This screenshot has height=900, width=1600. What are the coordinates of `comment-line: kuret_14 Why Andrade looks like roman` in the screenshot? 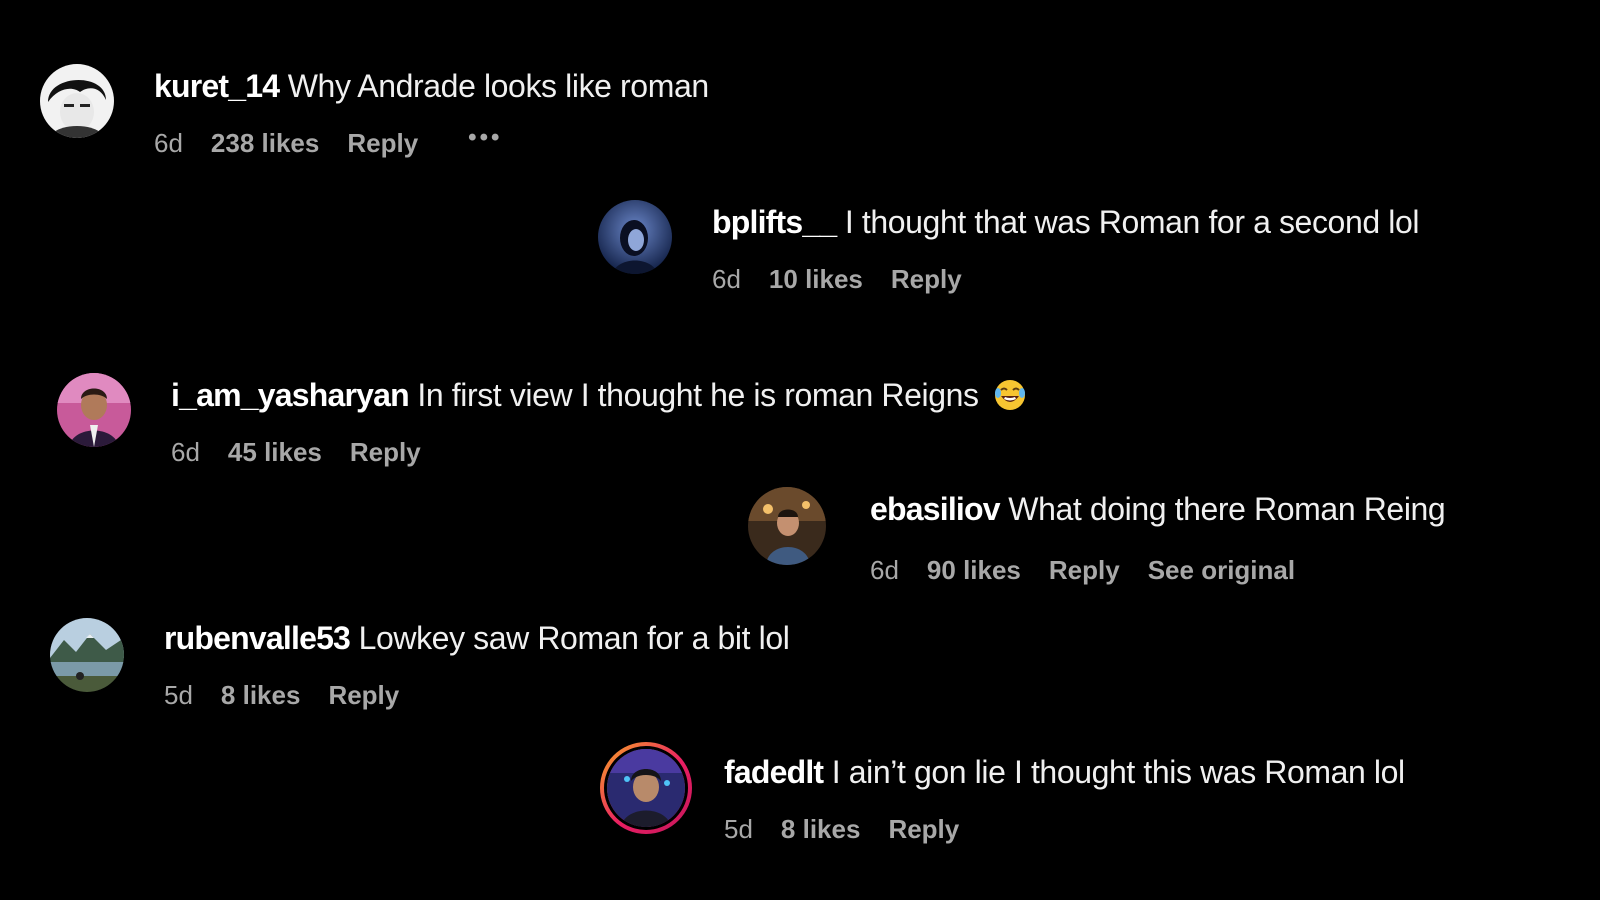 It's located at (431, 86).